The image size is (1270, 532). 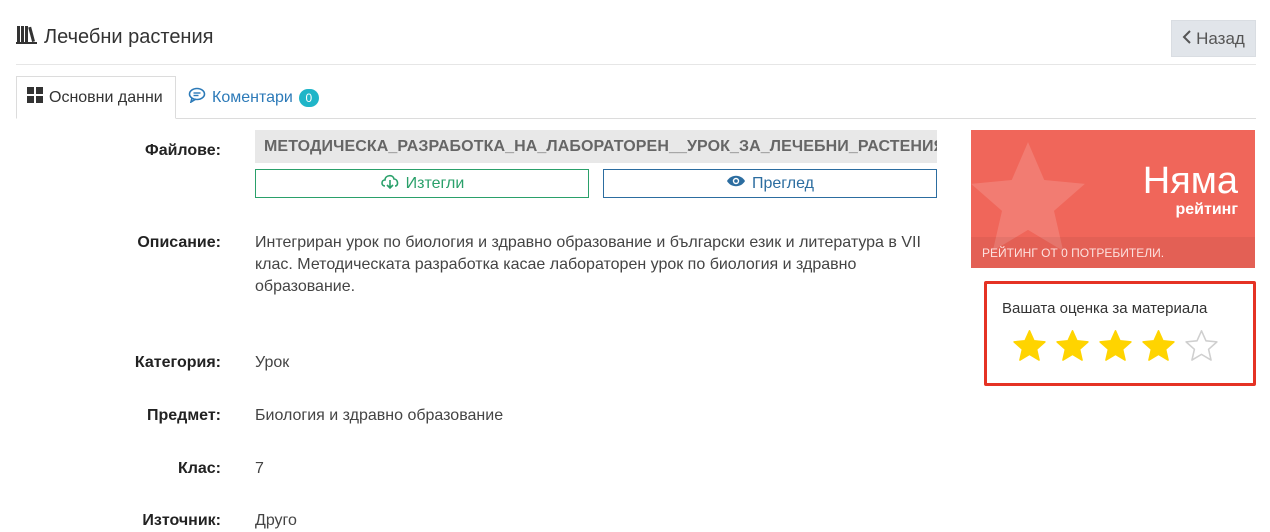 I want to click on back-button-label: Назад, so click(x=1220, y=38).